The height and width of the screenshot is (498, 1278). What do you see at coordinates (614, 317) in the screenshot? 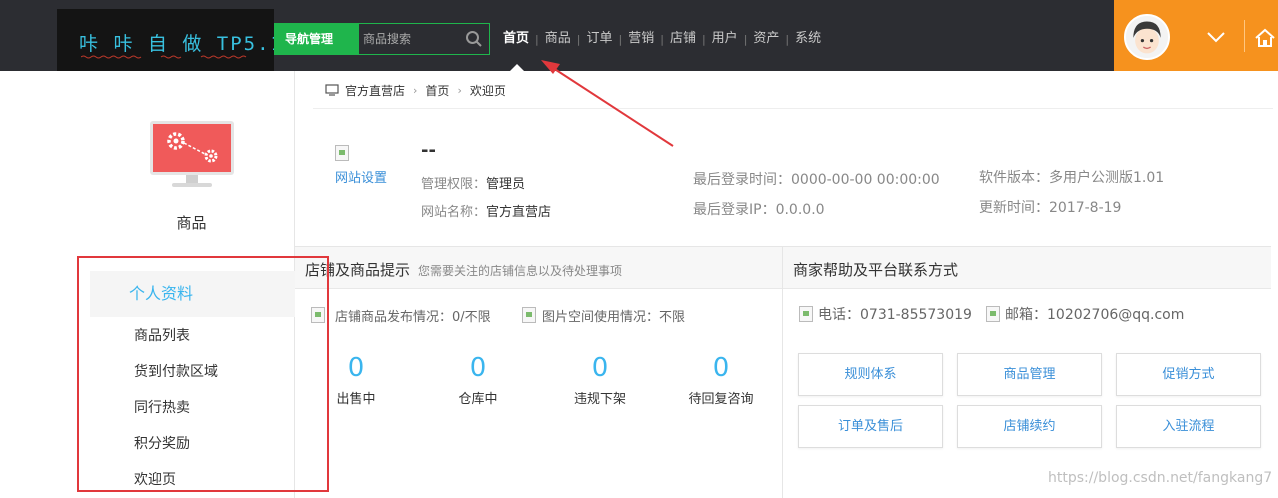
I see `image-space-tip: 图片空间使用情况：不限` at bounding box center [614, 317].